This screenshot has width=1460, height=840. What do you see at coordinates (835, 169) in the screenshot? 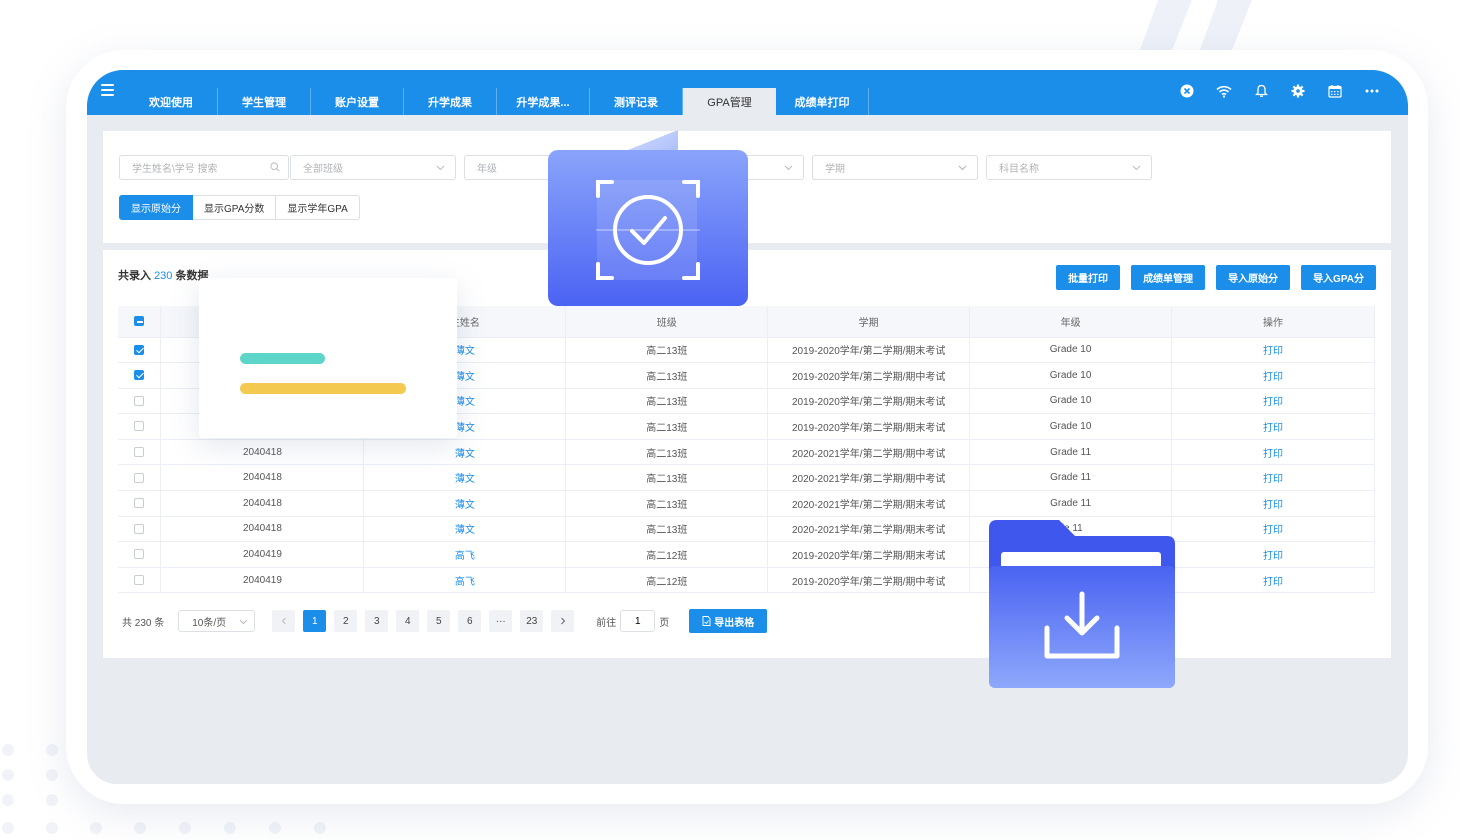
I see `term-select-placeholder: 学期` at bounding box center [835, 169].